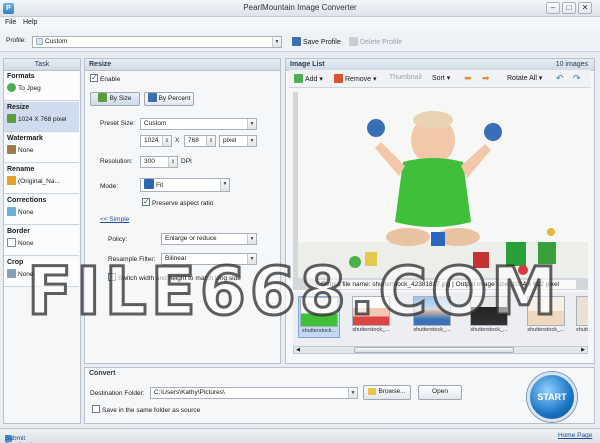  What do you see at coordinates (169, 99) in the screenshot?
I see `by-percent-tab: By Percent` at bounding box center [169, 99].